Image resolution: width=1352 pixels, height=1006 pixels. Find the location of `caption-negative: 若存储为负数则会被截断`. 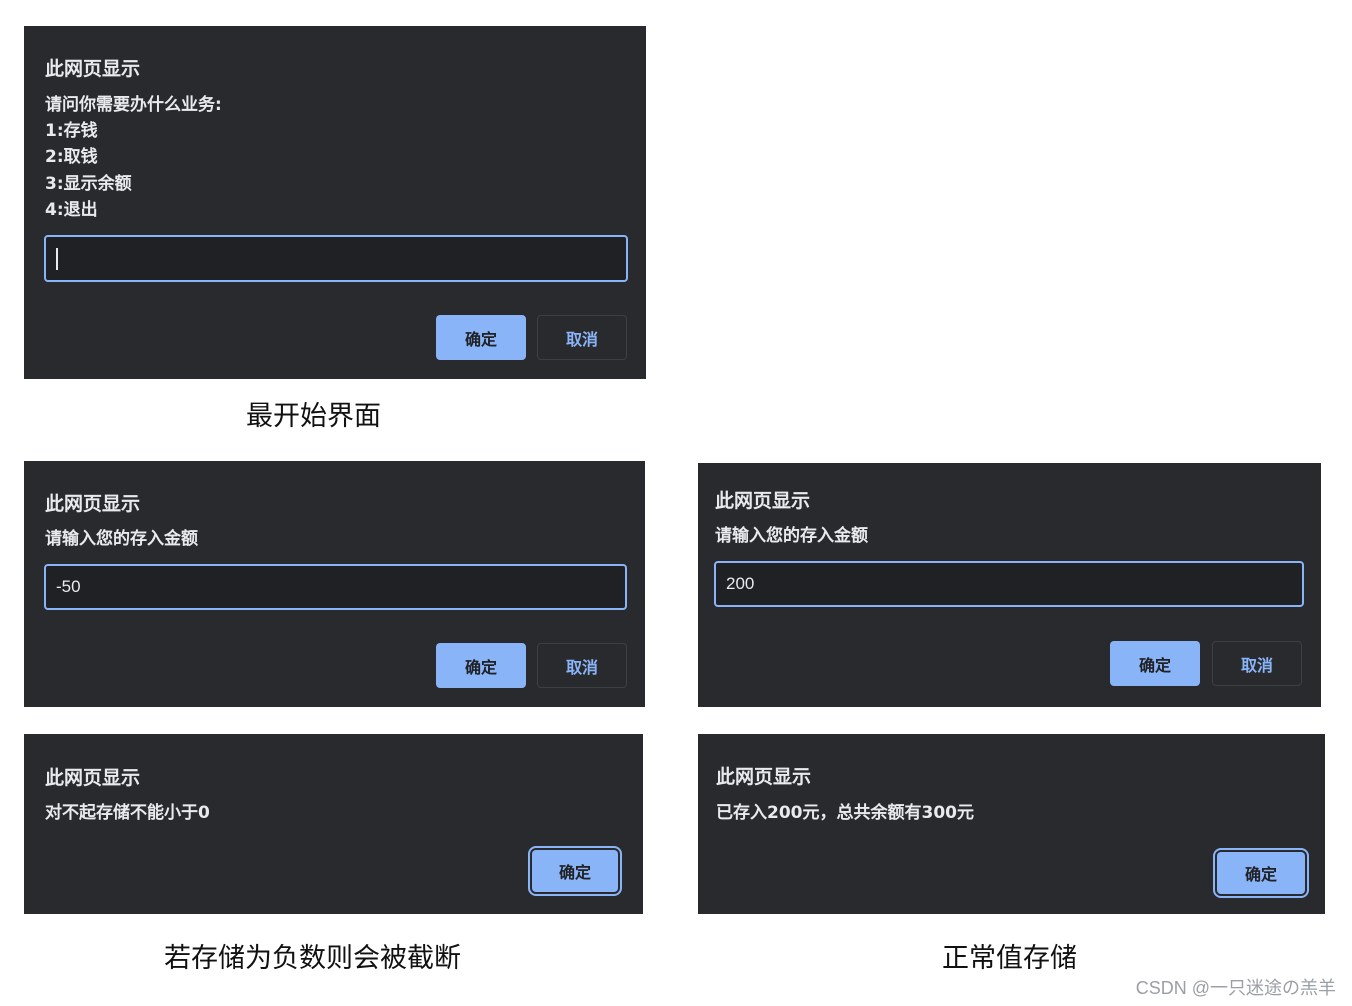

caption-negative: 若存储为负数则会被截断 is located at coordinates (312, 958).